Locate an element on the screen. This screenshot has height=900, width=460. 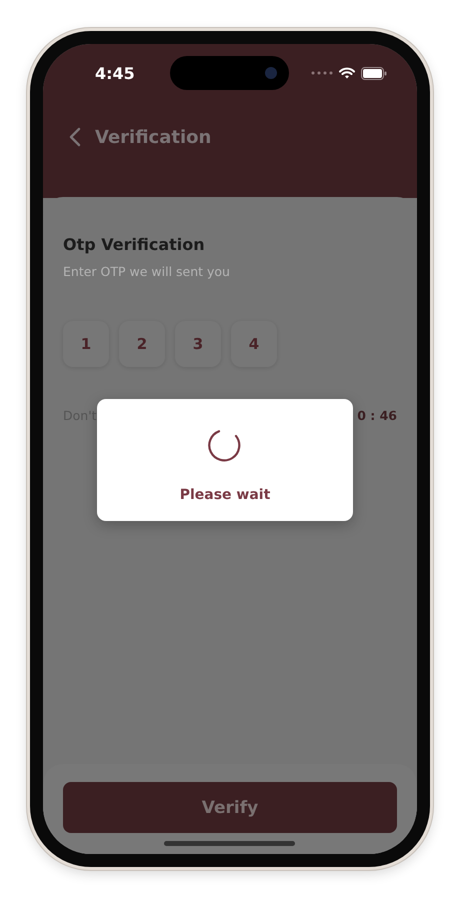
section-title: Otp Verification is located at coordinates (134, 245).